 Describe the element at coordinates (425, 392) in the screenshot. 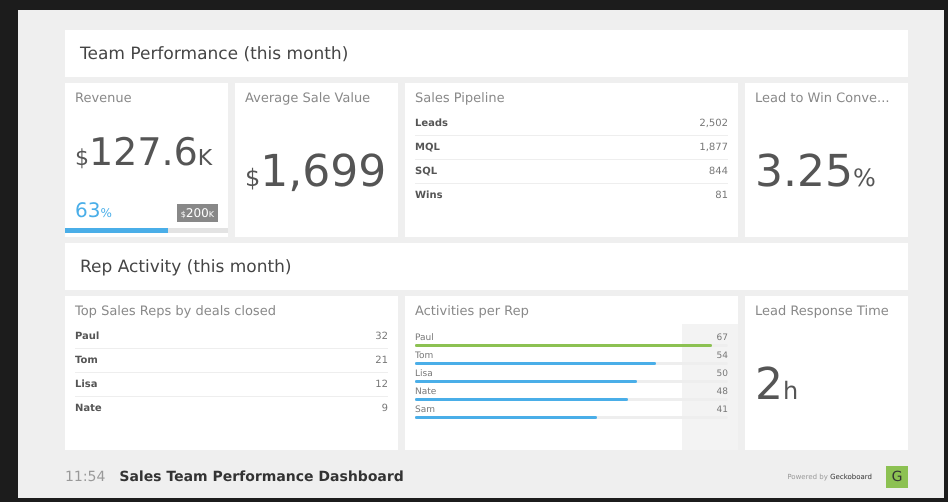

I see `bar-label: Nate` at that location.